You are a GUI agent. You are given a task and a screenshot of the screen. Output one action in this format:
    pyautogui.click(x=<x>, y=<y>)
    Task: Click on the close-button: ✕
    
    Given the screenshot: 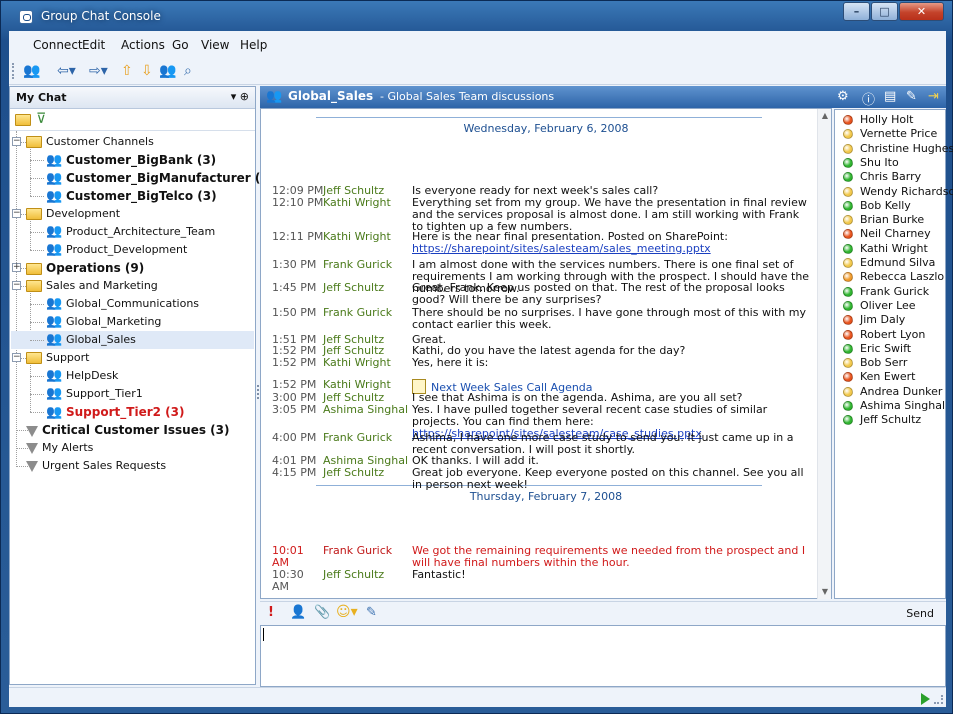 What is the action you would take?
    pyautogui.click(x=921, y=11)
    